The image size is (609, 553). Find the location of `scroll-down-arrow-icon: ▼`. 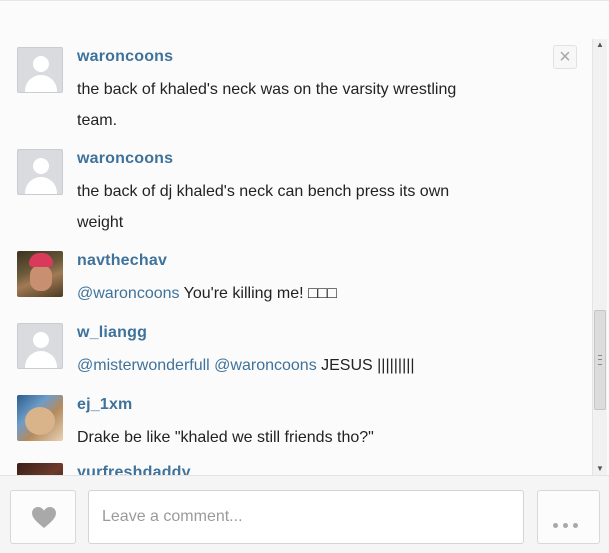

scroll-down-arrow-icon: ▼ is located at coordinates (600, 469).